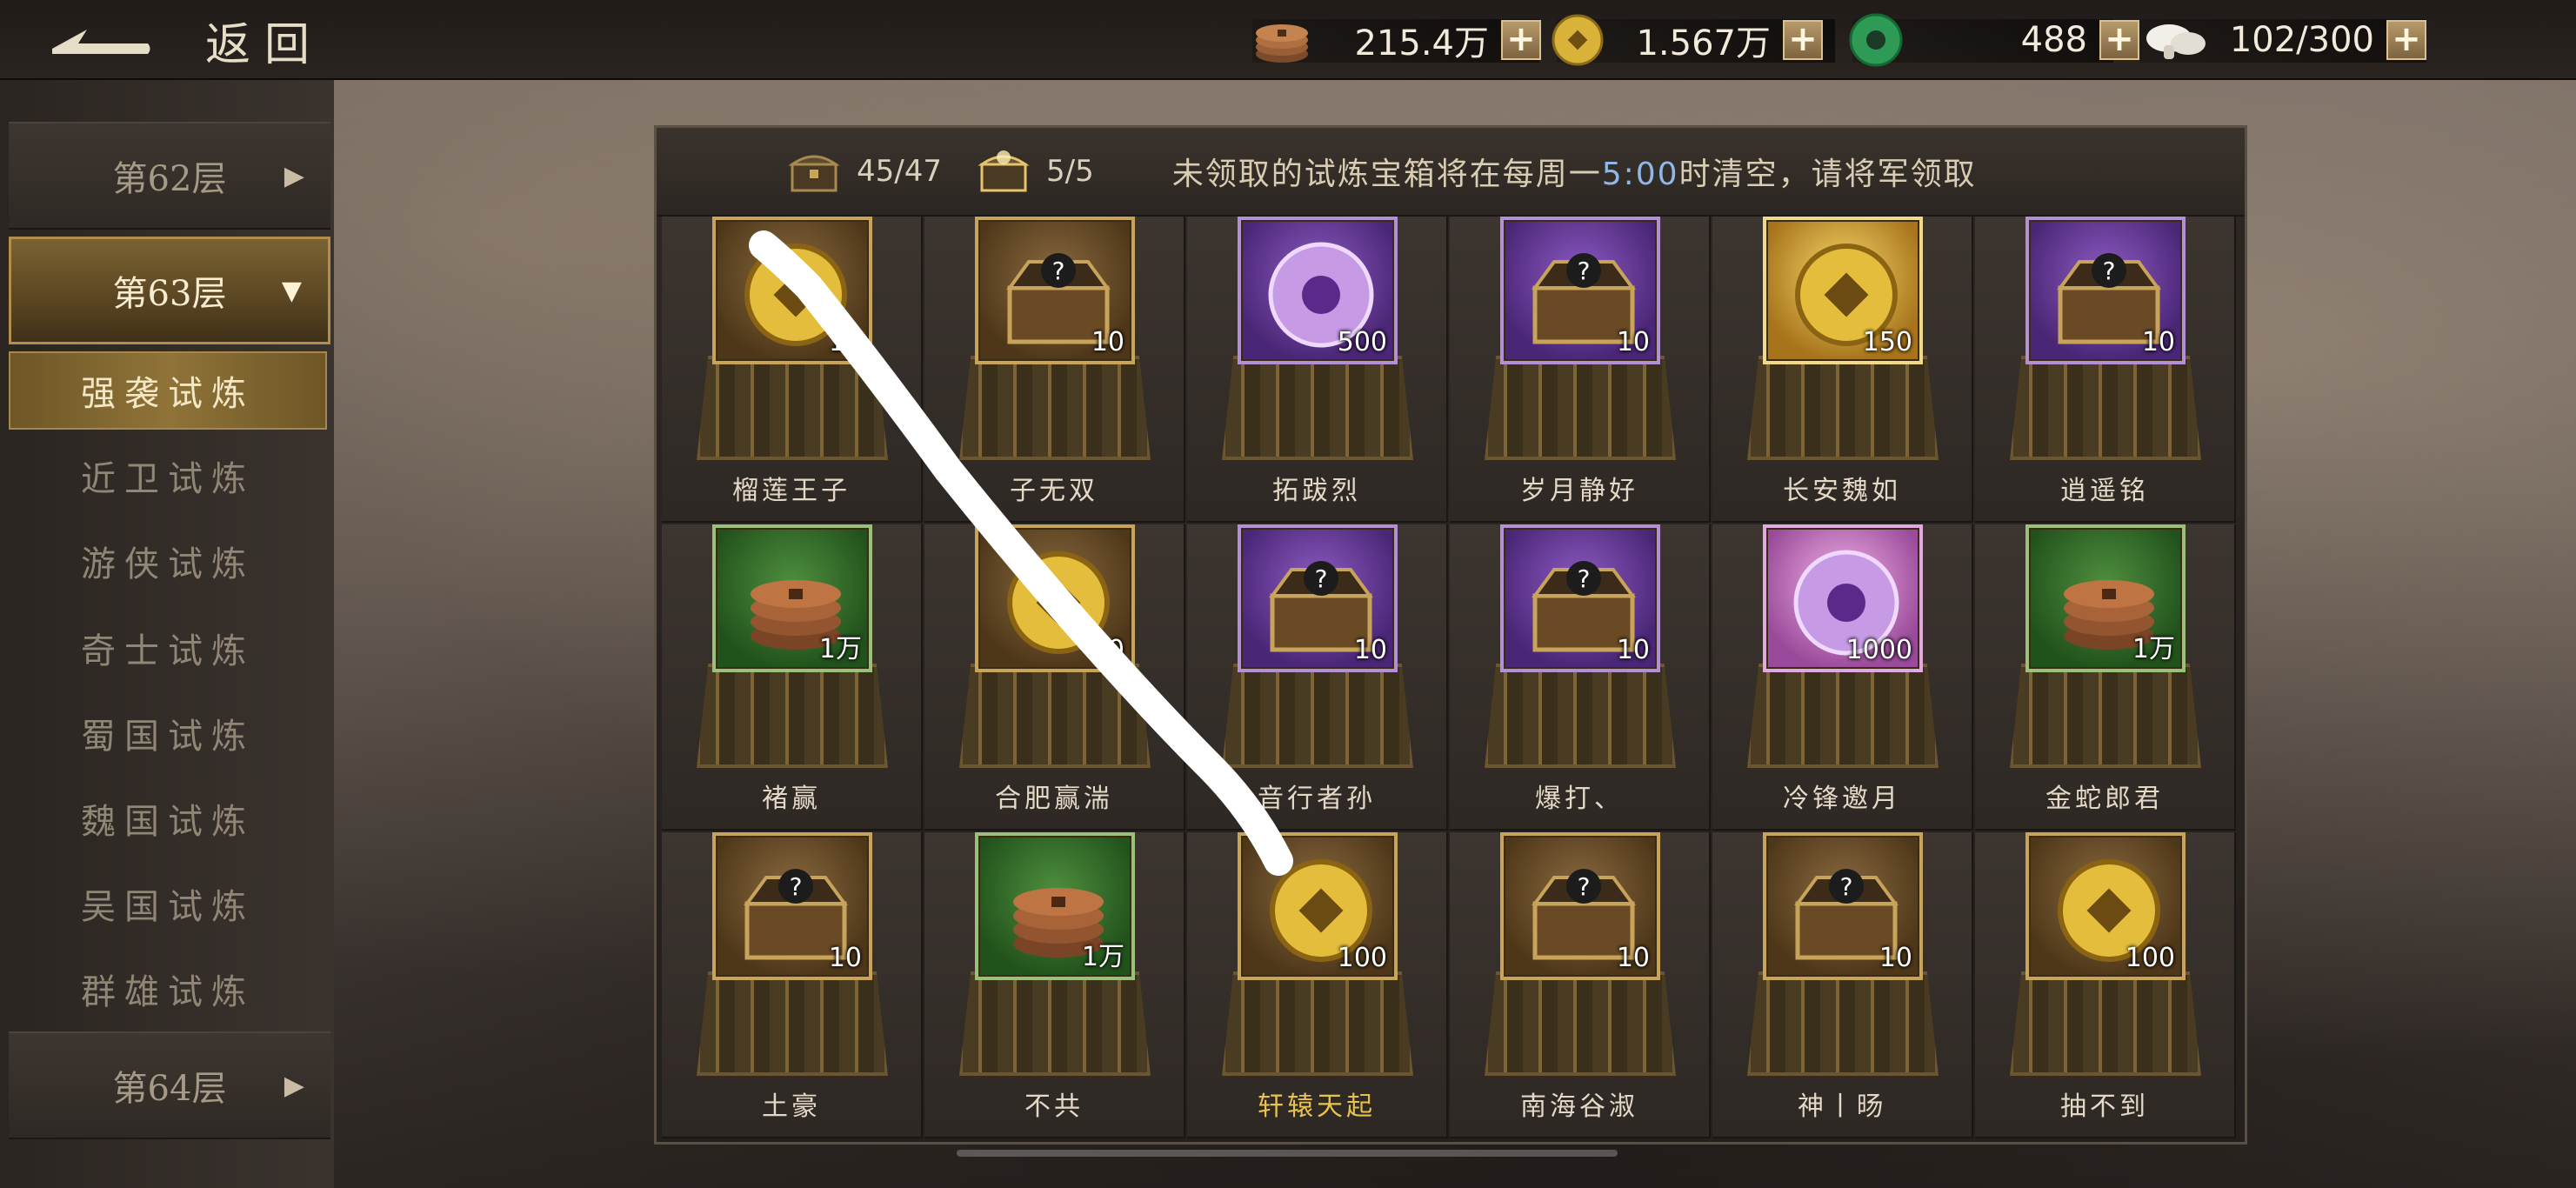  What do you see at coordinates (1317, 799) in the screenshot?
I see `player-name: 音行者孙` at bounding box center [1317, 799].